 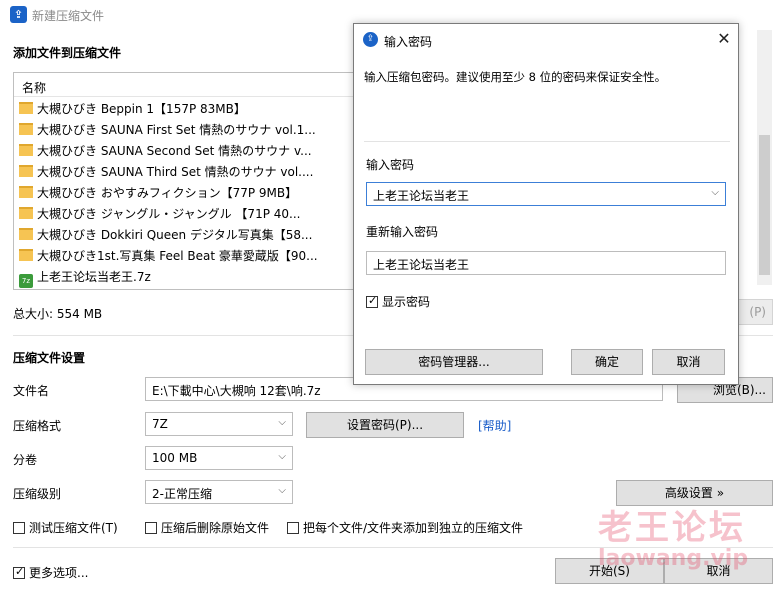 I want to click on ok-button: 确定, so click(x=607, y=362).